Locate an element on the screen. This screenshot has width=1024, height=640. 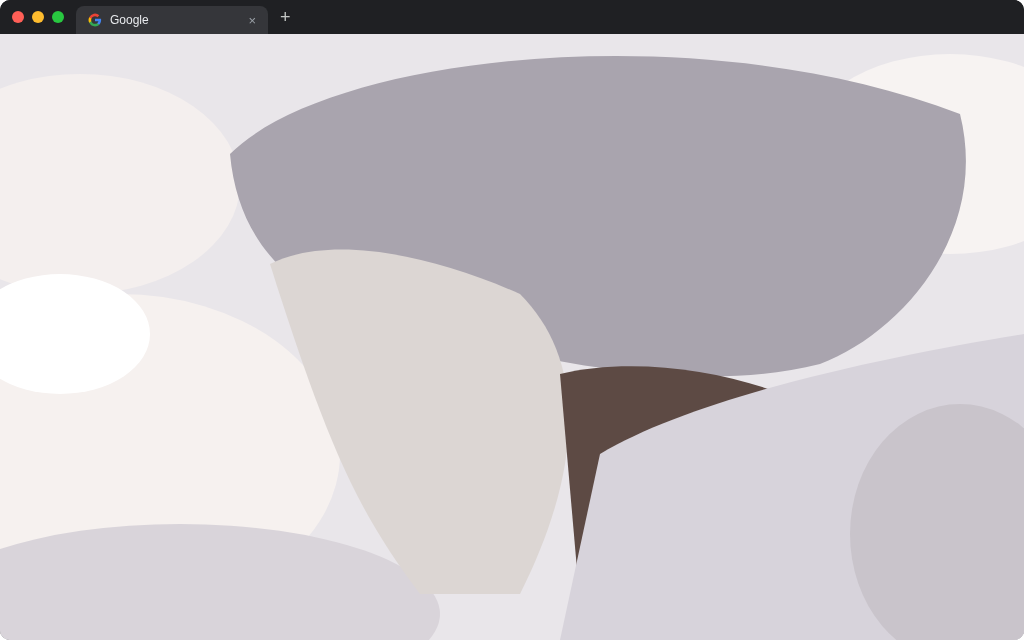
close-window-button is located at coordinates (18, 17).